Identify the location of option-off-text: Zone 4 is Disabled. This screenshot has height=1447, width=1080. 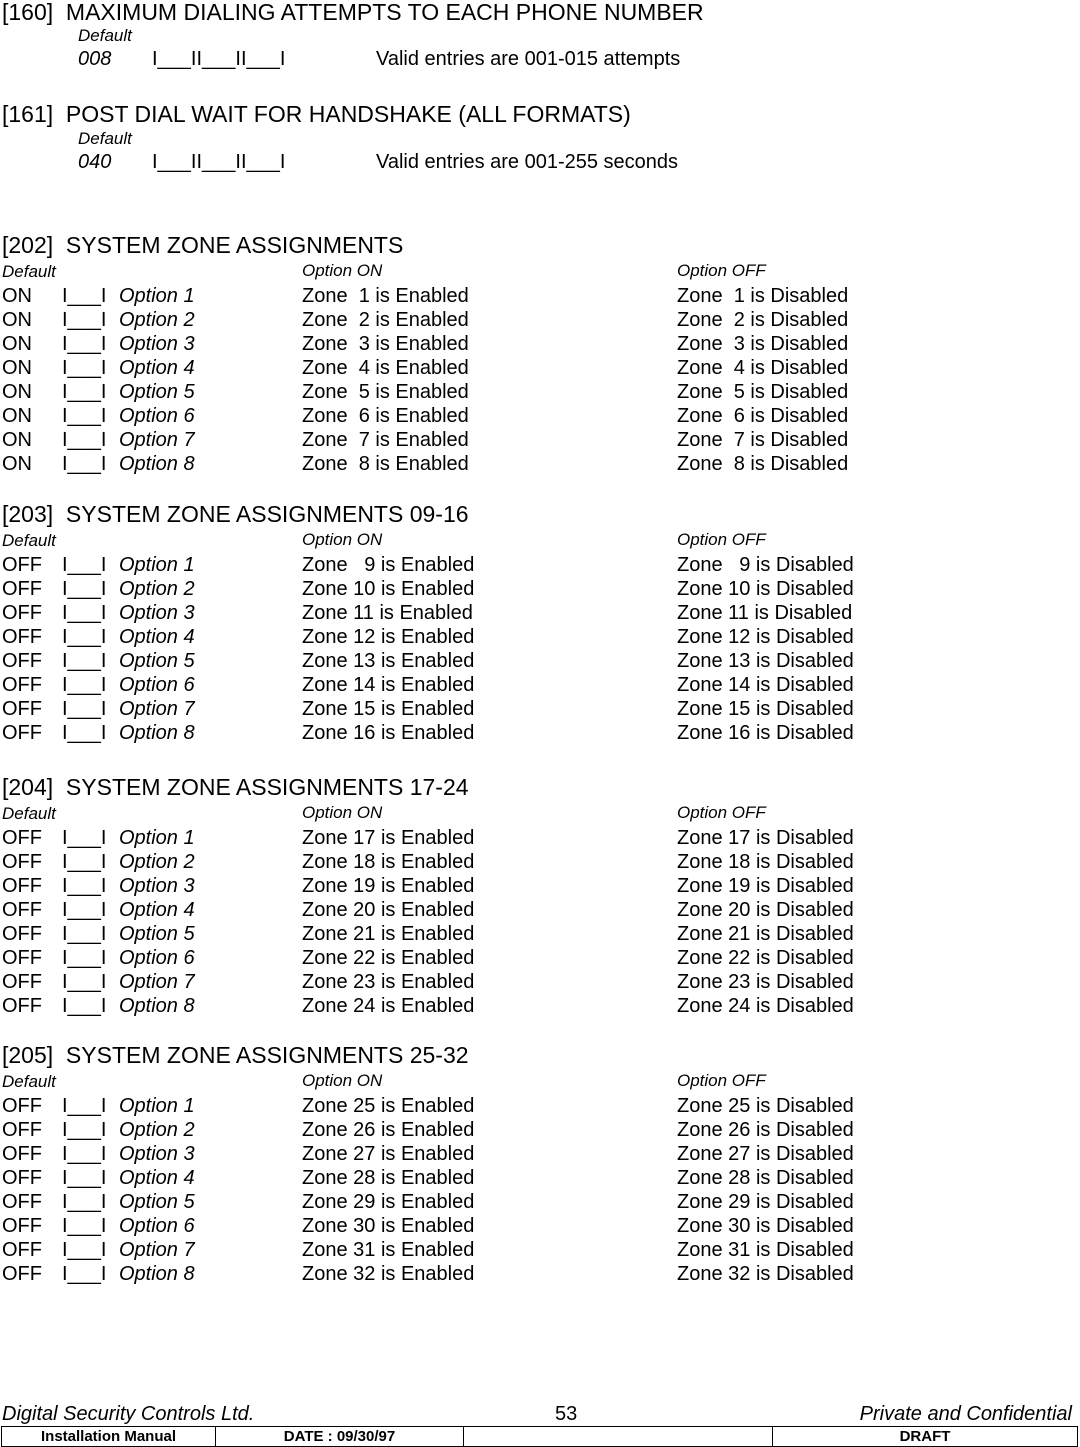
(763, 368).